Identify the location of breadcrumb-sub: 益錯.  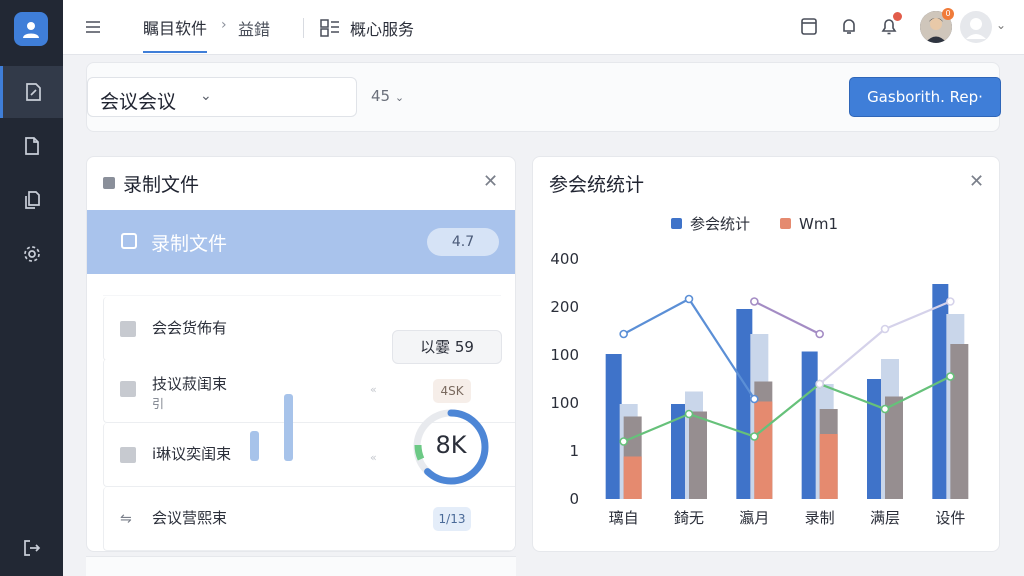
(254, 28).